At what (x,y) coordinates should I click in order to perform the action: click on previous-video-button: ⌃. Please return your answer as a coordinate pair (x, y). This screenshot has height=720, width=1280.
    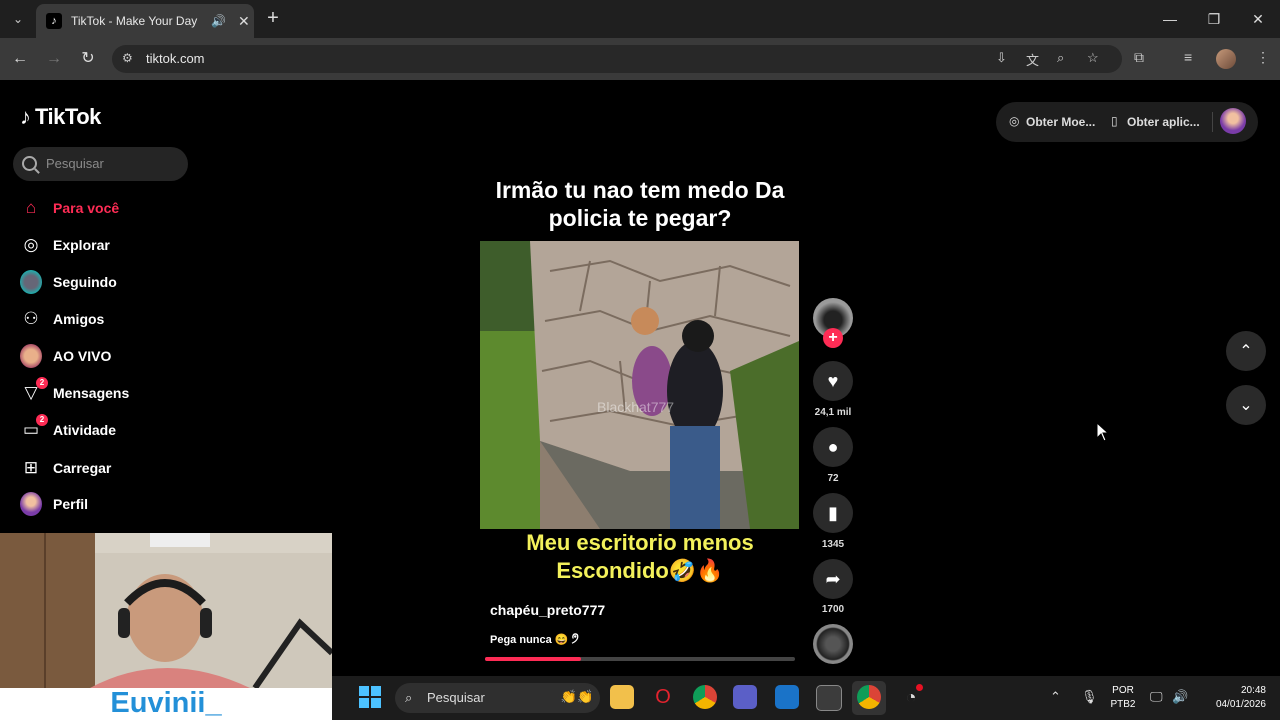
    Looking at the image, I should click on (1246, 351).